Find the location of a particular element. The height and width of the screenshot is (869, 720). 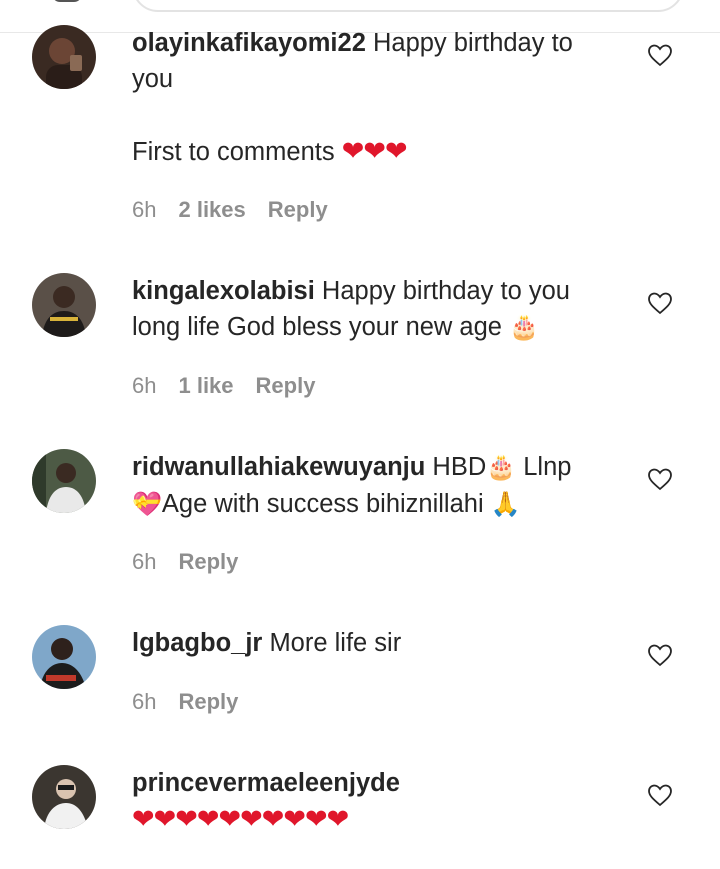

comment-text-line: Happy birthday to is located at coordinates (472, 43).